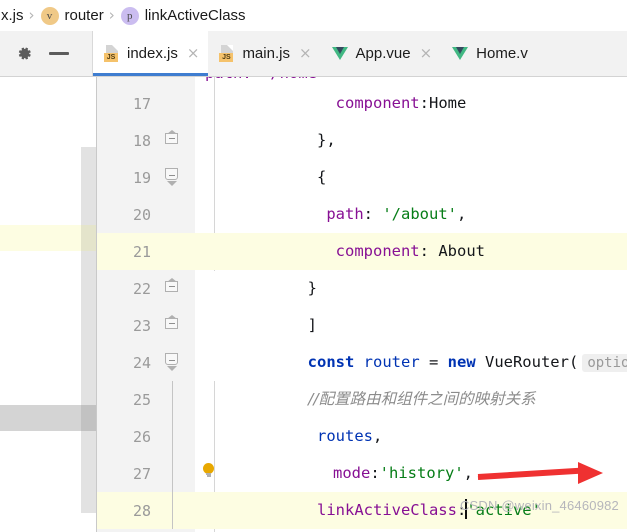 The image size is (627, 532). Describe the element at coordinates (195, 15) in the screenshot. I see `breadcrumb-label-linkactiveclass: linkActiveClass` at that location.